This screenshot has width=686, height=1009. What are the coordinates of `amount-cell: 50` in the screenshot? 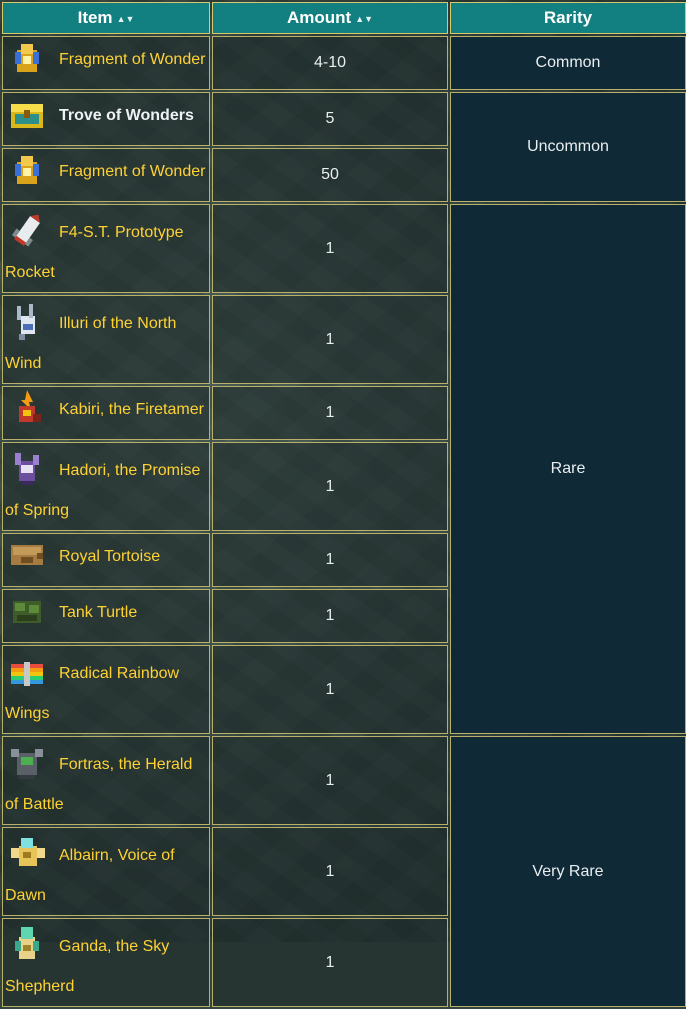 It's located at (330, 175).